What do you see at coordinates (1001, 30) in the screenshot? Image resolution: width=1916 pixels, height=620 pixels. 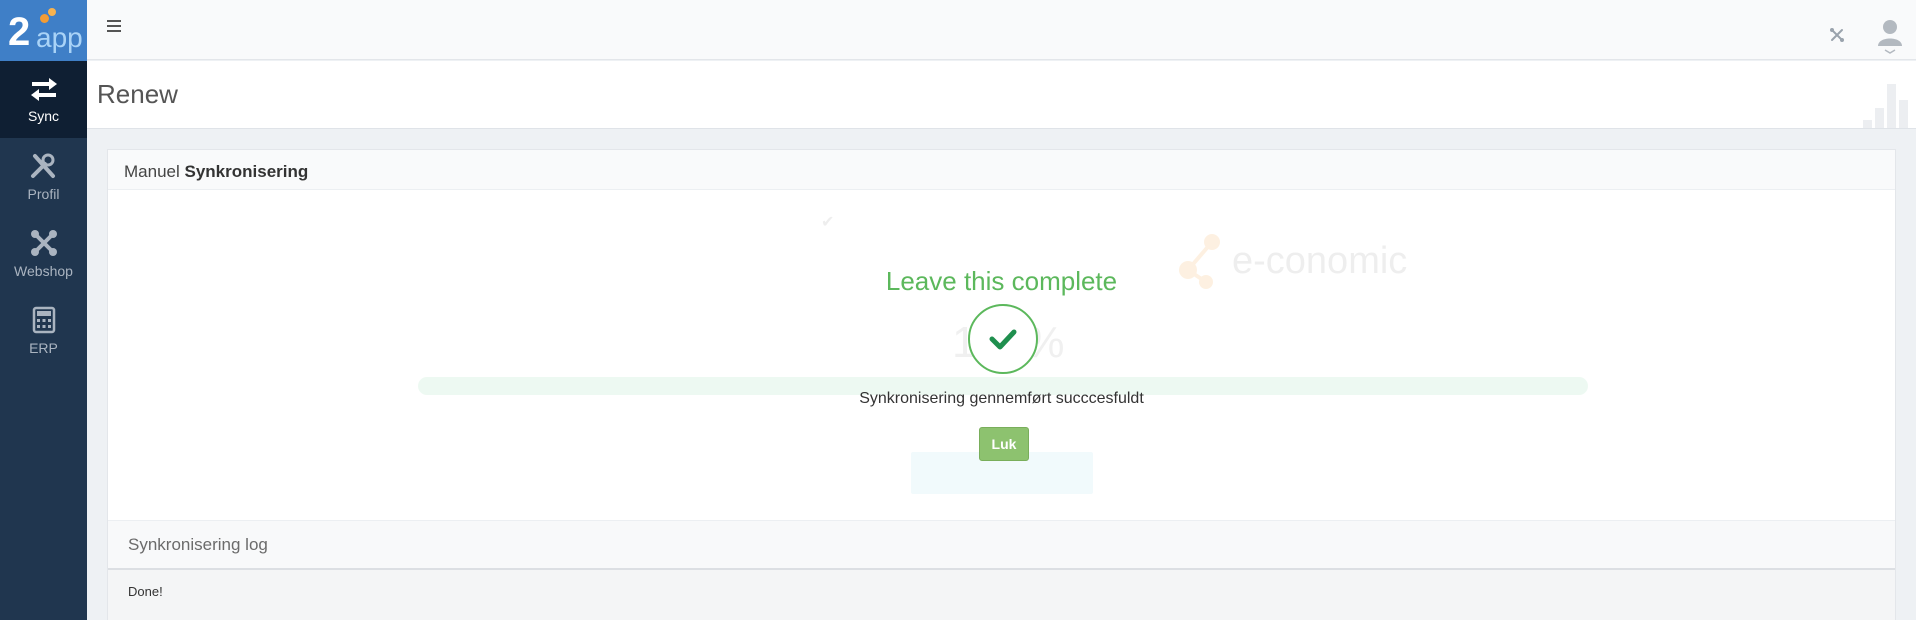 I see `top-bar` at bounding box center [1001, 30].